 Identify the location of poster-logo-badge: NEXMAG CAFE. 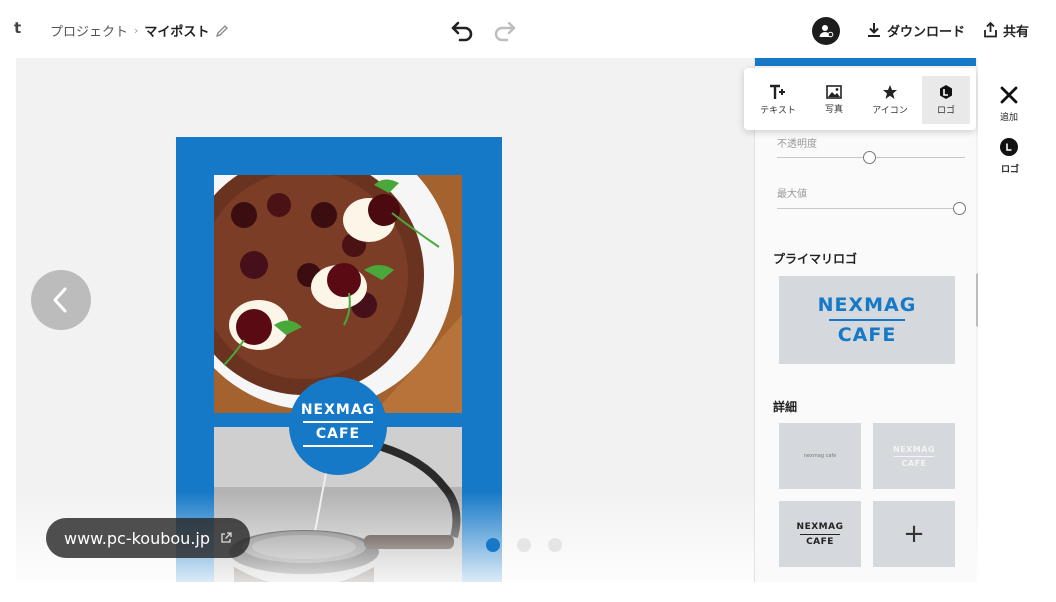
(338, 426).